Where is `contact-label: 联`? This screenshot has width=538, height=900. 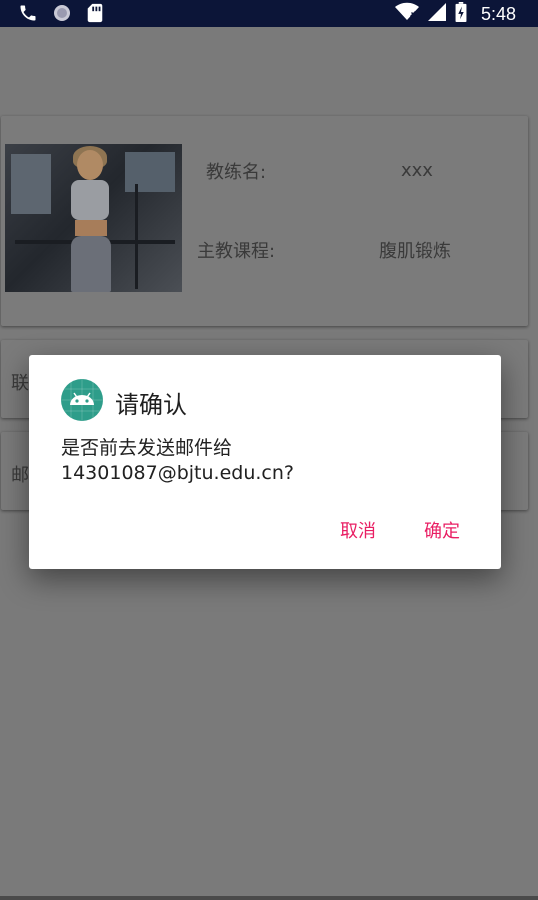 contact-label: 联 is located at coordinates (20, 383).